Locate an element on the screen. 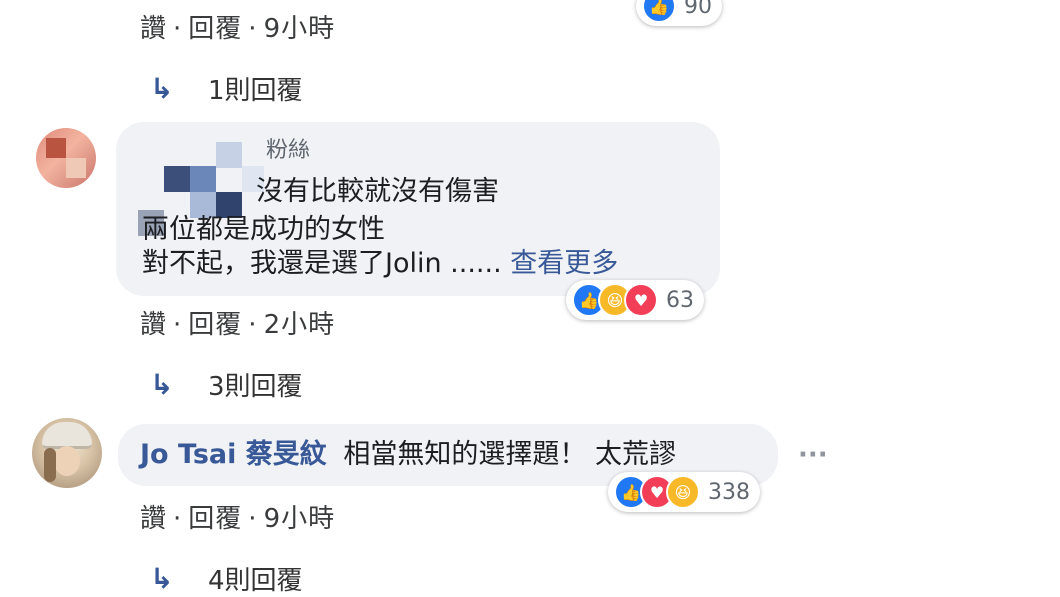 The width and height of the screenshot is (1060, 597). view-replies-1: ↳ 1則回覆 is located at coordinates (226, 88).